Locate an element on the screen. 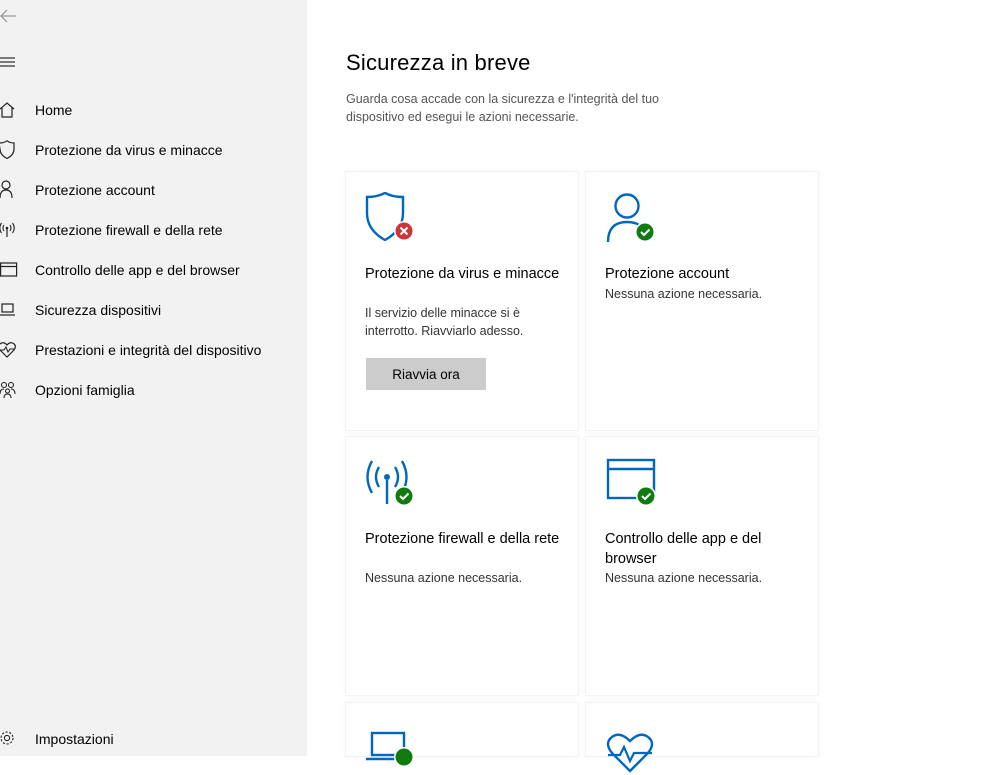 Image resolution: width=989 pixels, height=775 pixels. sidebar-item-device-security: Sicurezza dispositivi is located at coordinates (153, 310).